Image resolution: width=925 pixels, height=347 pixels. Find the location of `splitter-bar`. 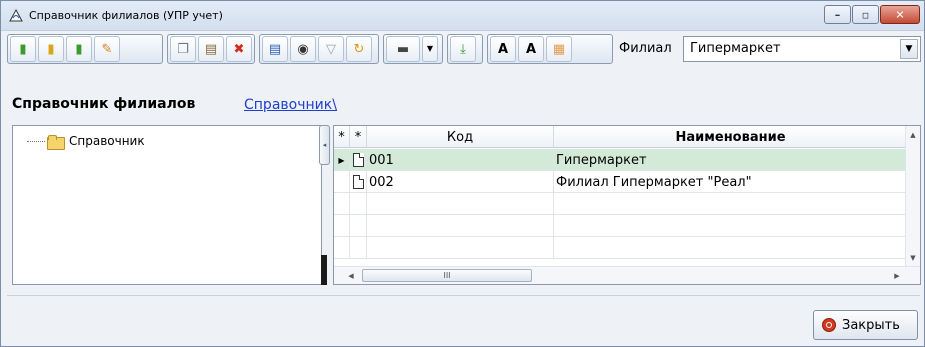

splitter-bar is located at coordinates (324, 270).